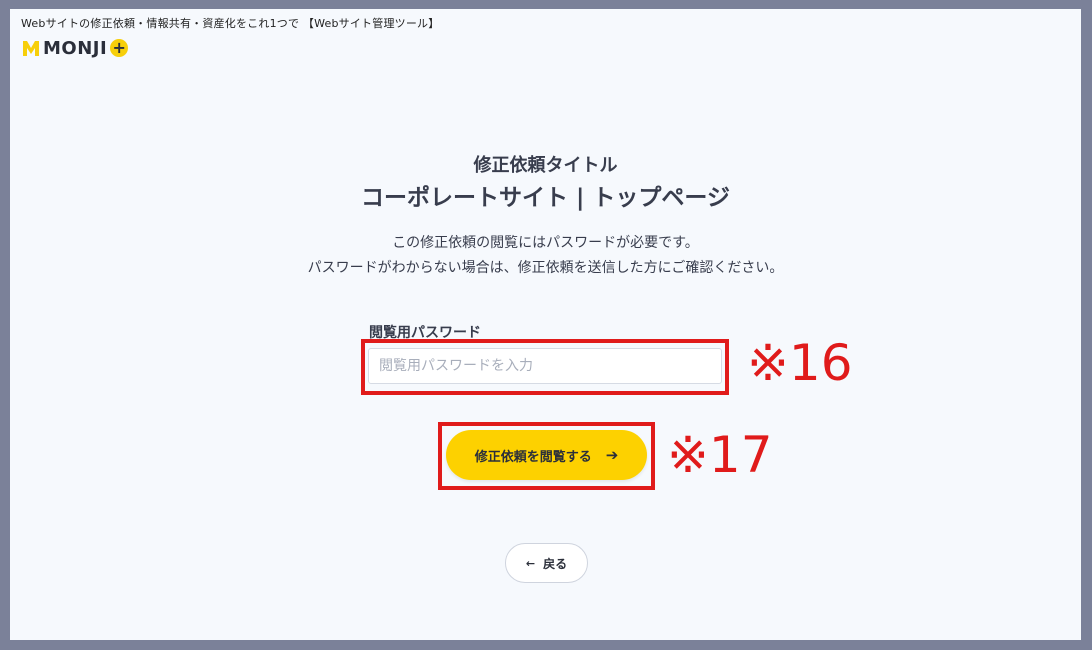  Describe the element at coordinates (119, 48) in the screenshot. I see `plus-icon: +` at that location.